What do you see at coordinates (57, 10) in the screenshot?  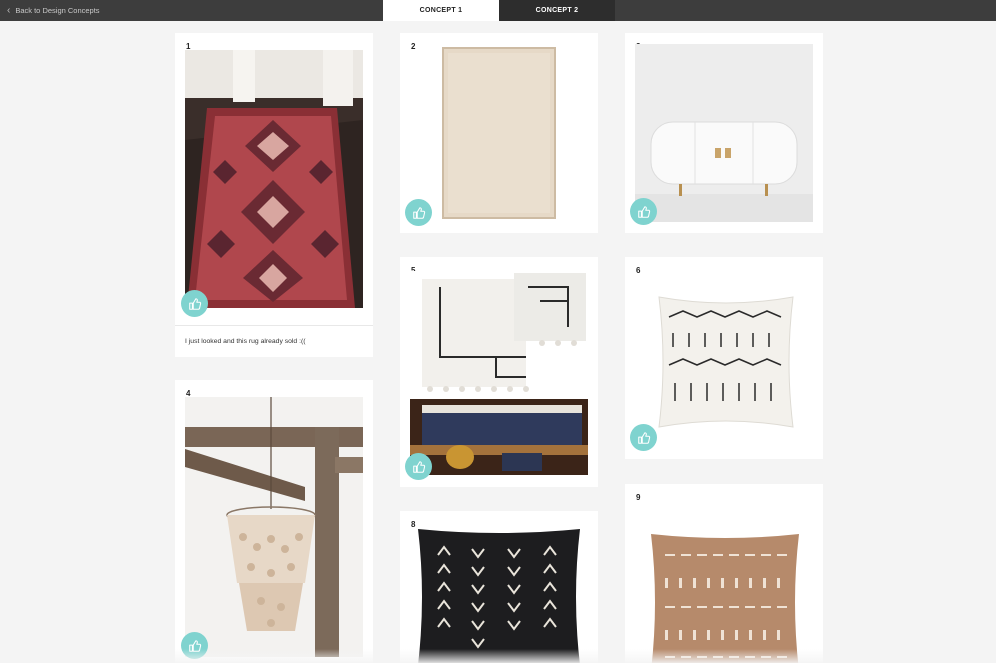 I see `back-link-label: Back to Design Concepts` at bounding box center [57, 10].